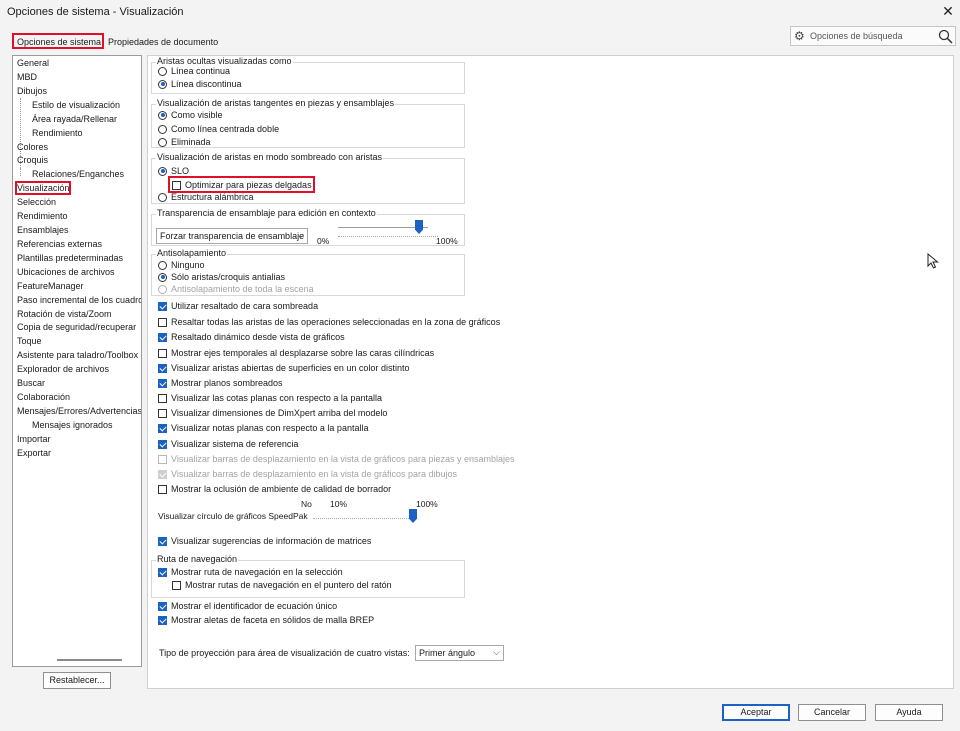  I want to click on speedpak-slider-thumb, so click(413, 516).